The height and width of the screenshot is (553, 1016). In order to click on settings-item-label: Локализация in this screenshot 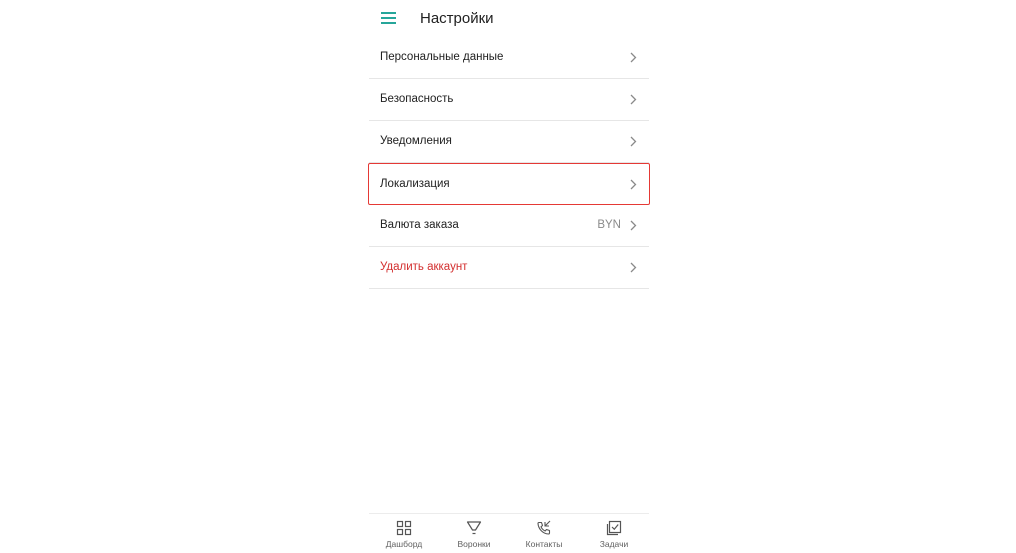, I will do `click(415, 184)`.